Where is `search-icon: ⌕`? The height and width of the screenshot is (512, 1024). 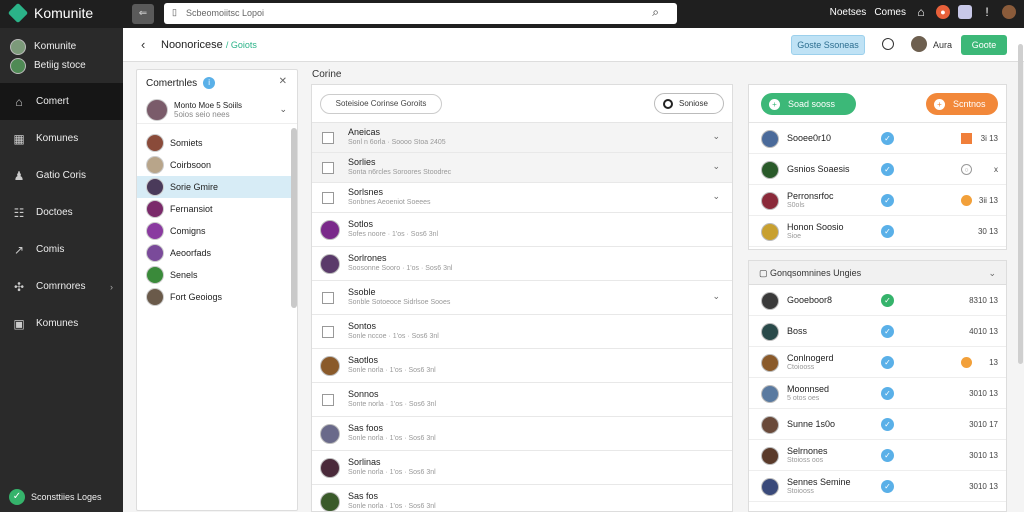
search-icon: ⌕ is located at coordinates (655, 12).